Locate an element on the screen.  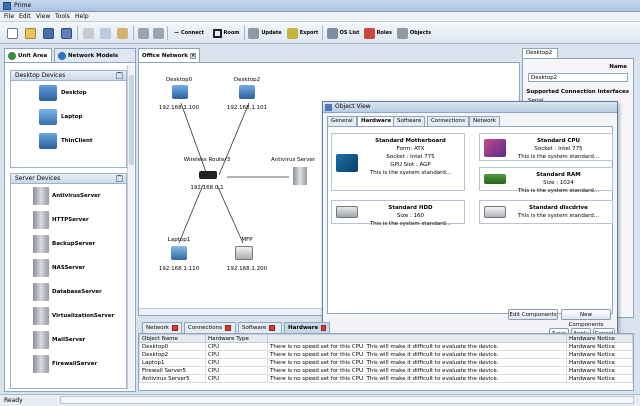
undo-button is located at coordinates (143, 33).